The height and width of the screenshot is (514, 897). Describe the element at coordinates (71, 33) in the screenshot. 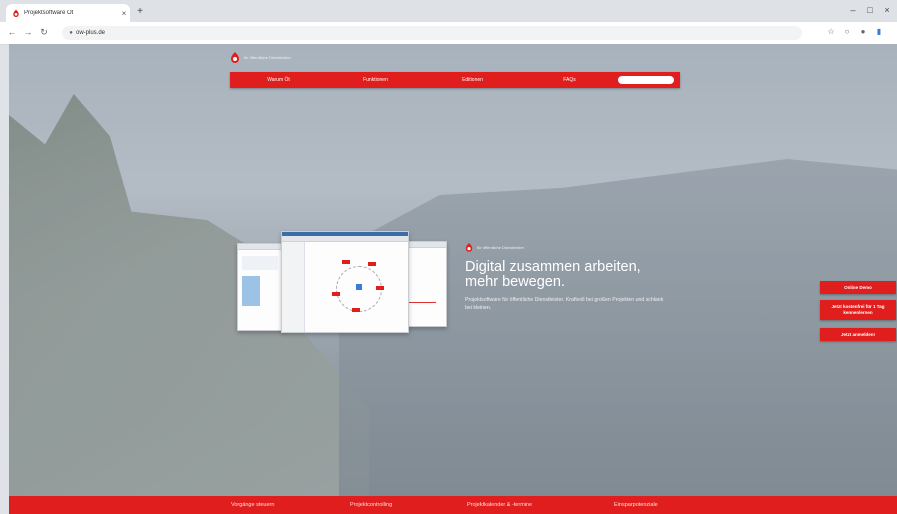

I see `lock-icon: ●` at that location.